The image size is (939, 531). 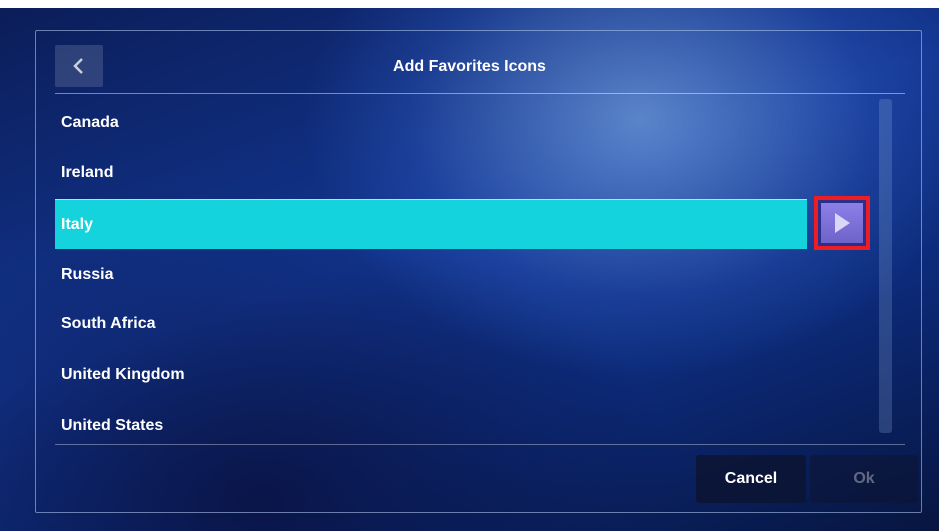 What do you see at coordinates (885, 266) in the screenshot?
I see `scrollbar` at bounding box center [885, 266].